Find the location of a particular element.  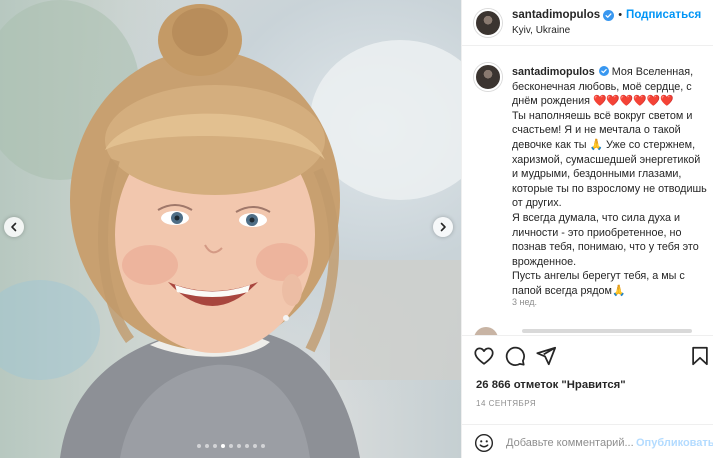

comment-icon is located at coordinates (515, 356).